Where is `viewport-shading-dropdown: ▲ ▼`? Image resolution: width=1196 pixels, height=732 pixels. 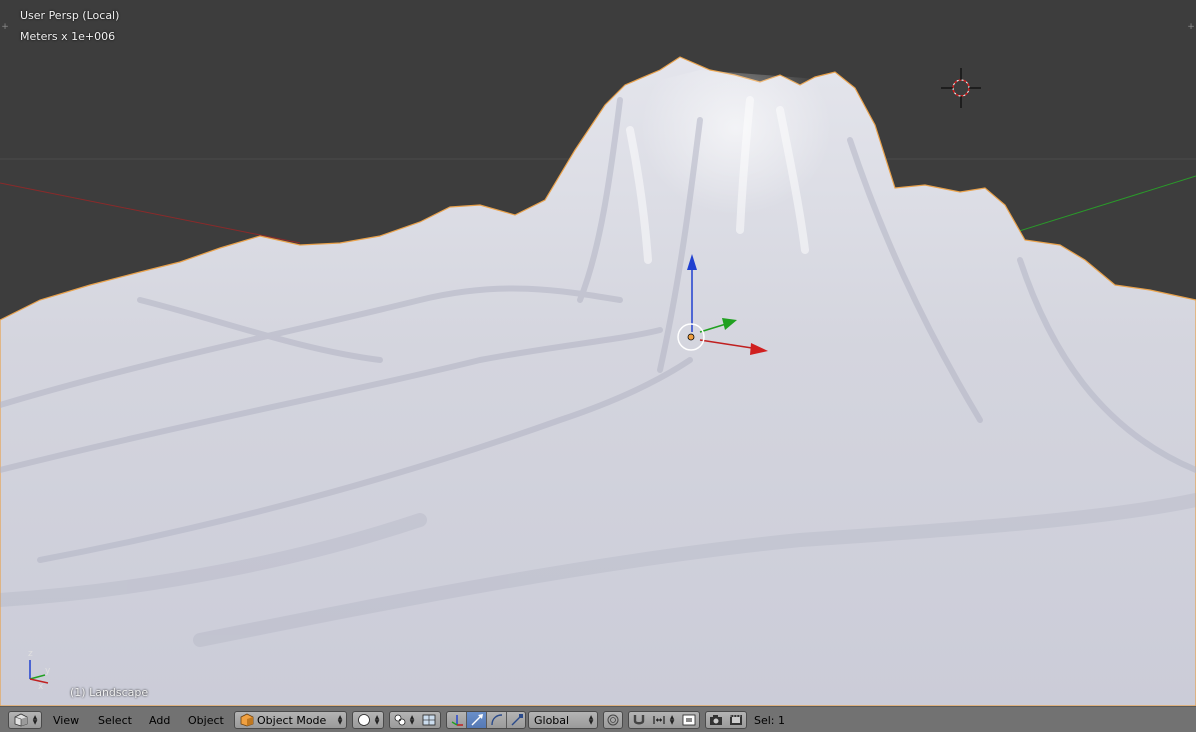 viewport-shading-dropdown: ▲ ▼ is located at coordinates (368, 720).